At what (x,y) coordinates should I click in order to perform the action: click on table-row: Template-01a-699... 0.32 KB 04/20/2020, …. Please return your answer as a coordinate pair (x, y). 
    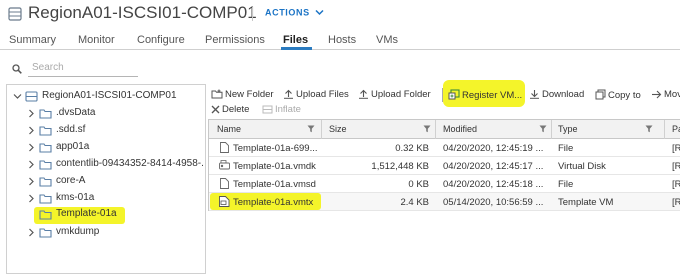
    Looking at the image, I should click on (444, 148).